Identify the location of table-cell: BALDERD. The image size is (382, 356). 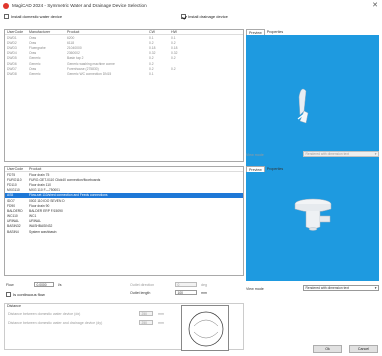
(15, 210).